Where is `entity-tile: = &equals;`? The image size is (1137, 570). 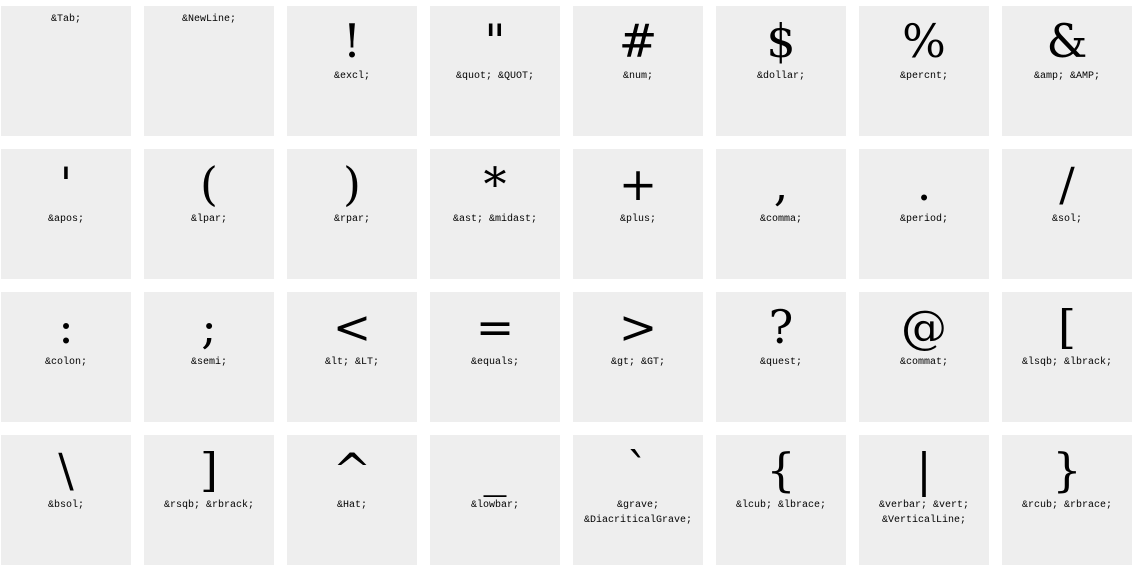 entity-tile: = &equals; is located at coordinates (495, 357).